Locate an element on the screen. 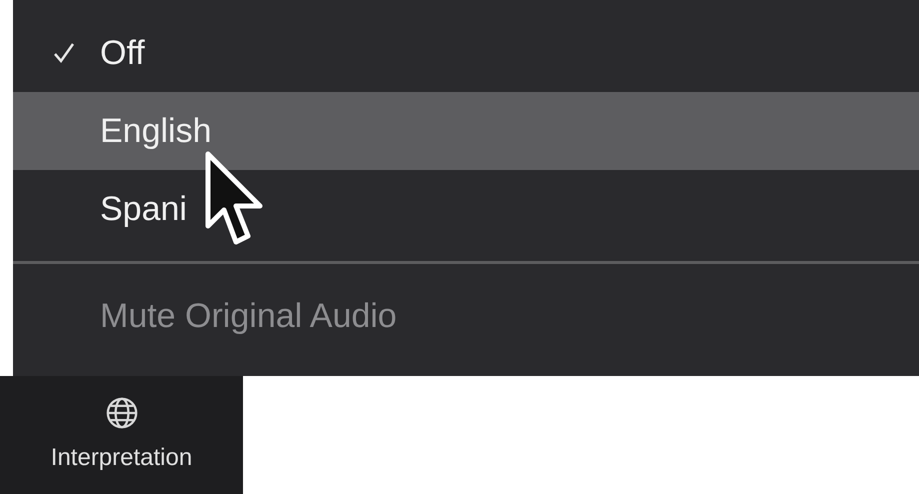 The height and width of the screenshot is (494, 919). interpretation-button: Interpretation is located at coordinates (121, 435).